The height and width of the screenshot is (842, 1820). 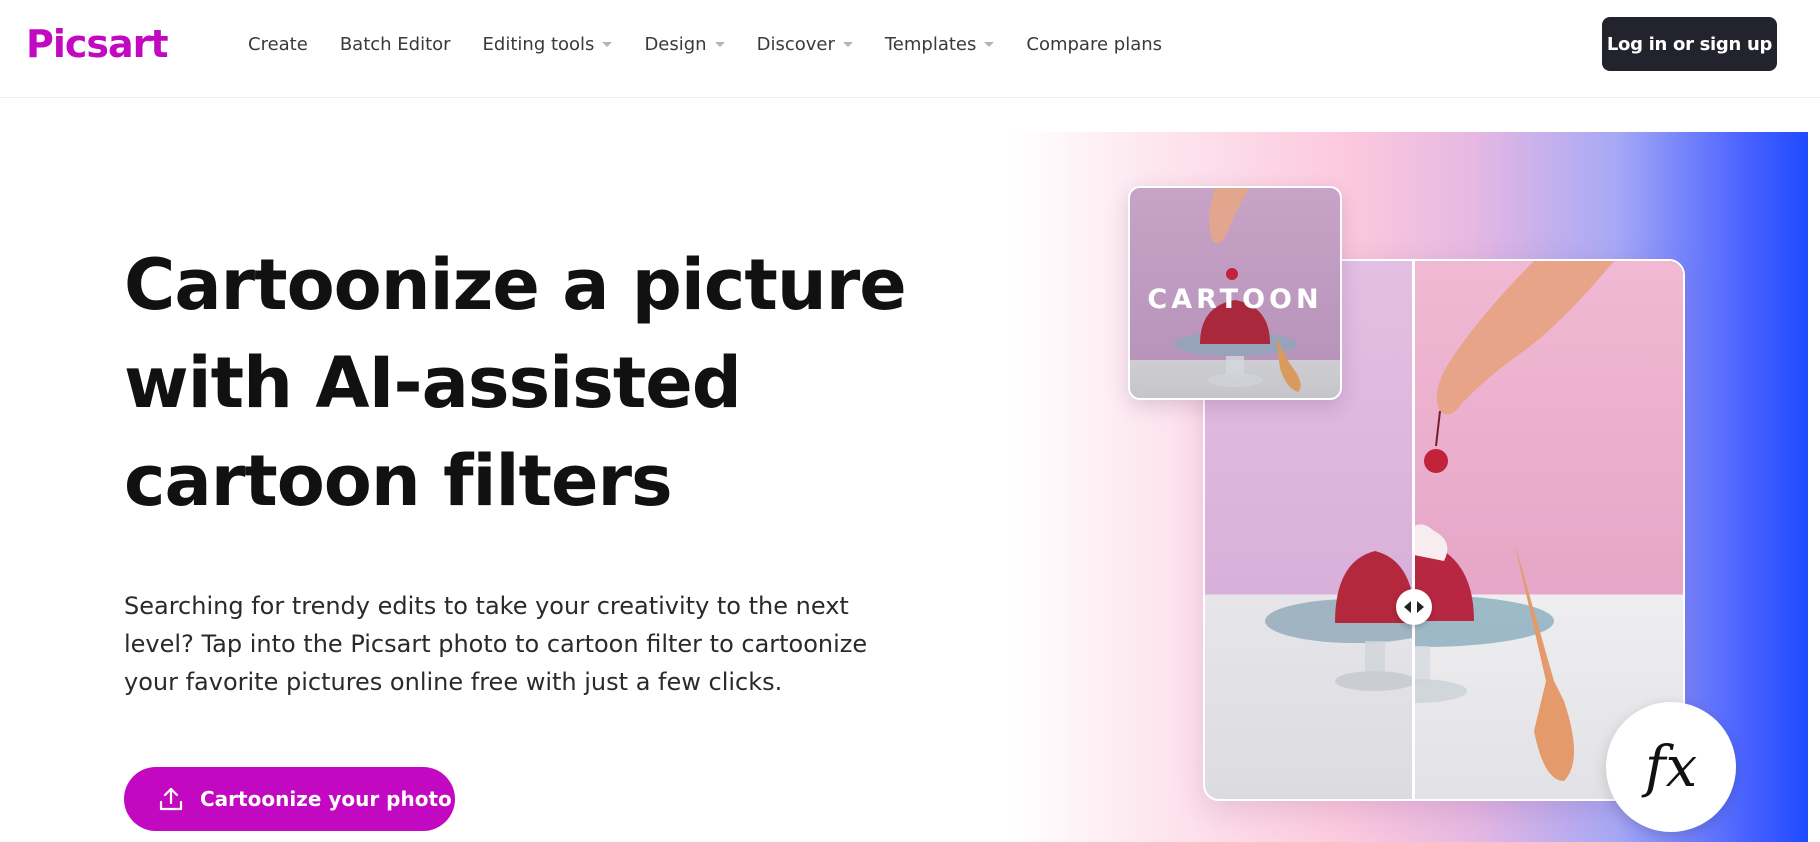 I want to click on fx-label: fx, so click(x=1671, y=767).